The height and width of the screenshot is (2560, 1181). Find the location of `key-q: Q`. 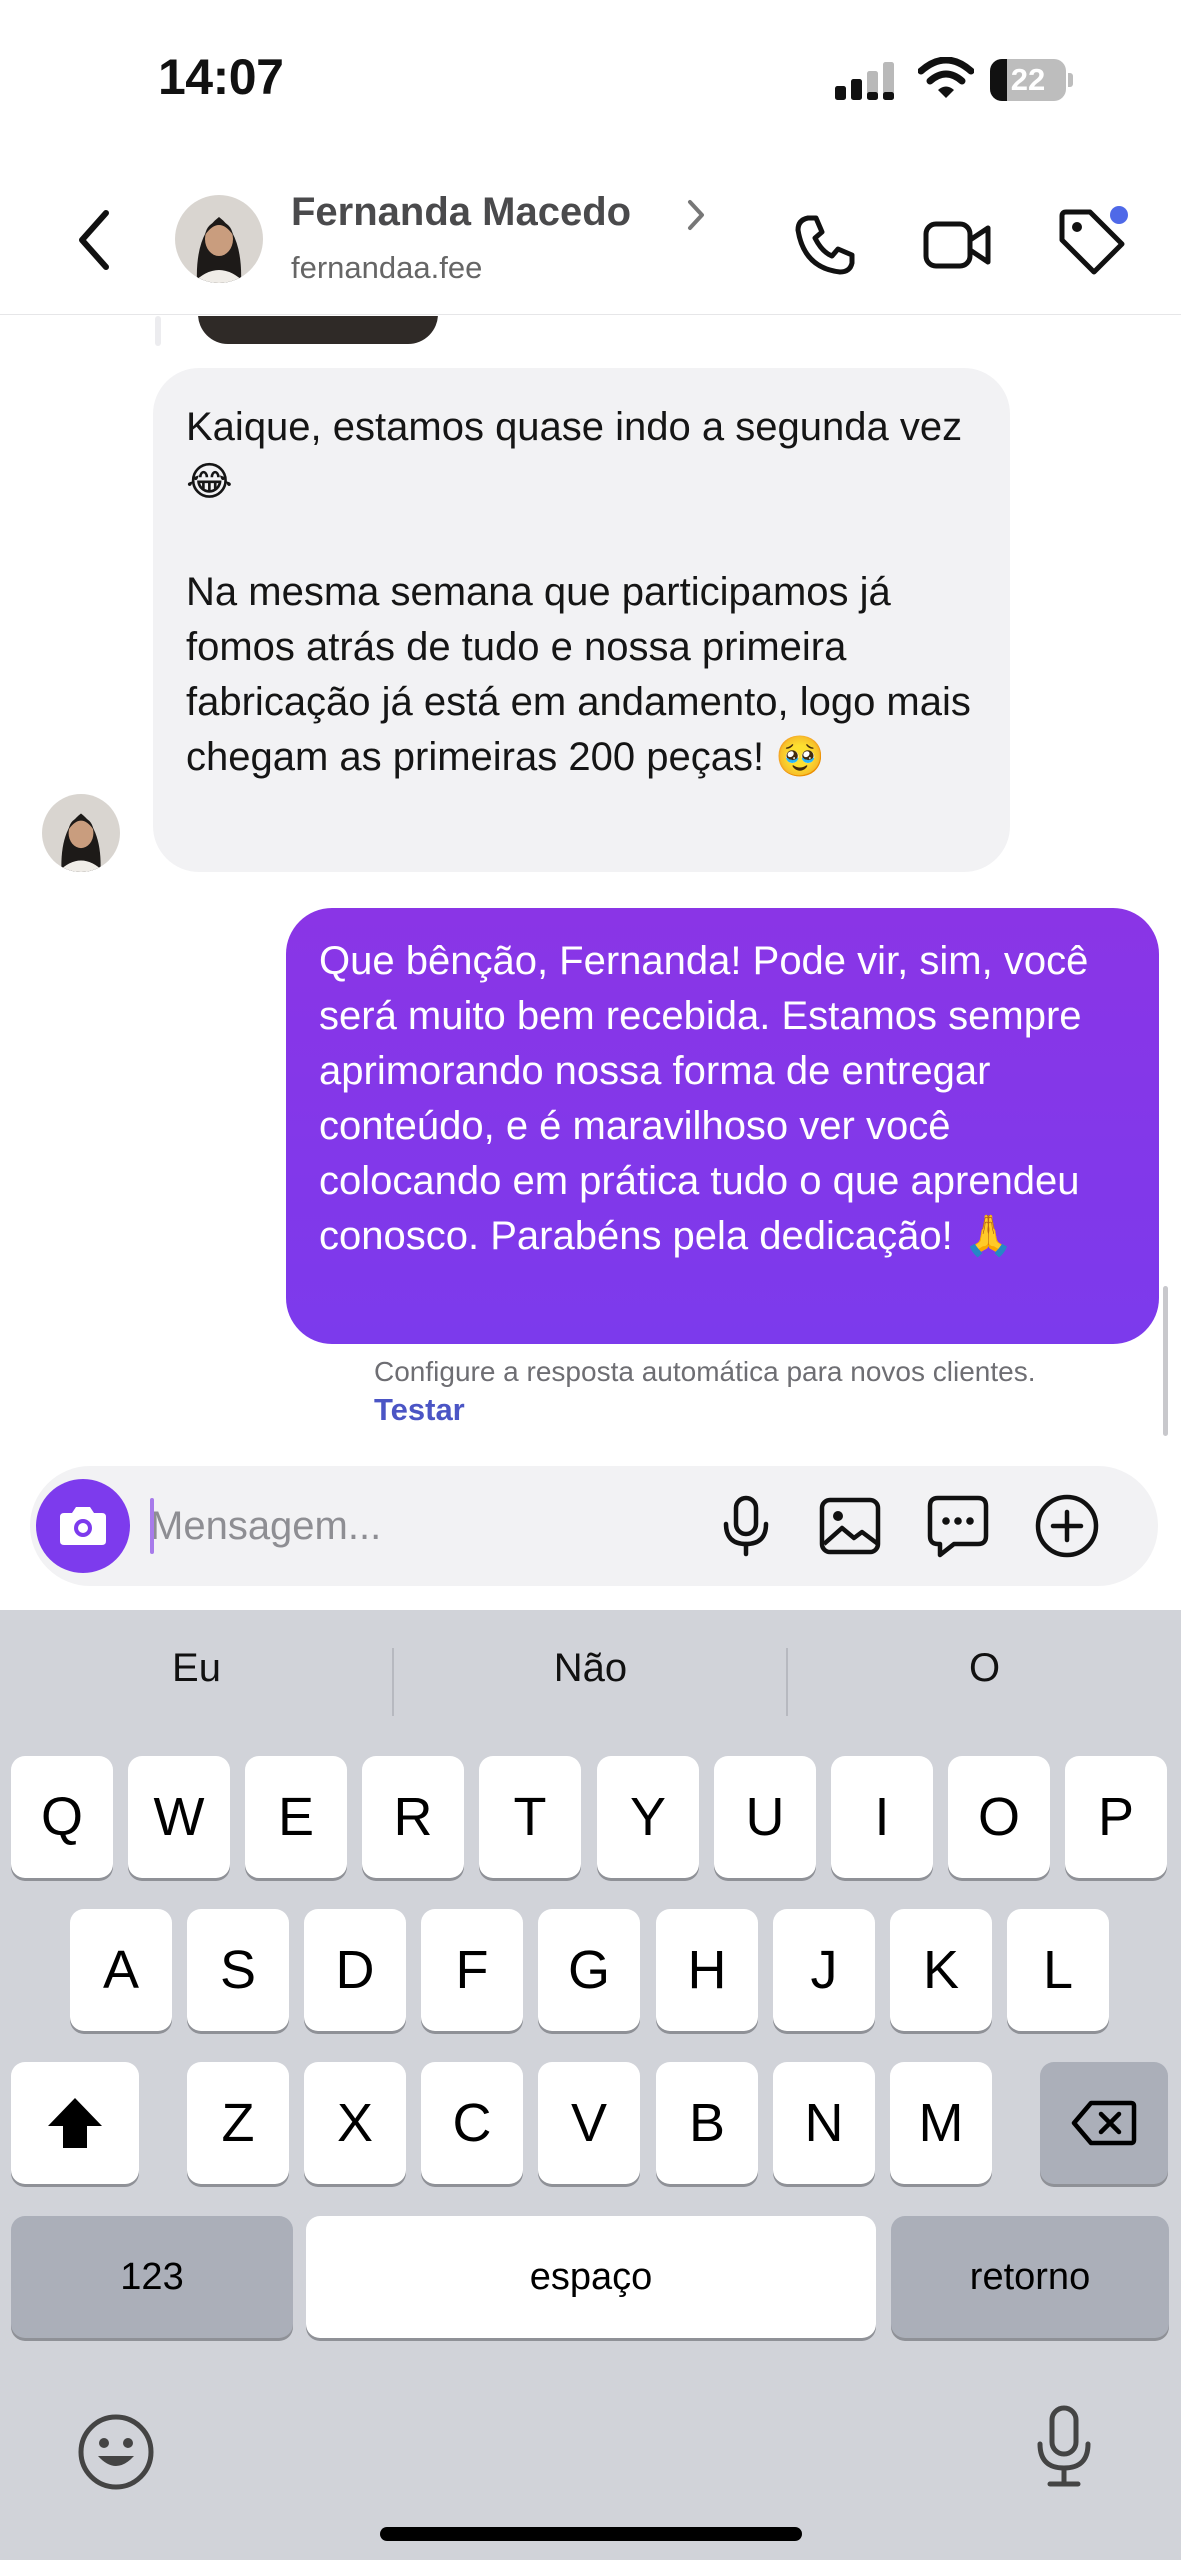

key-q: Q is located at coordinates (62, 1817).